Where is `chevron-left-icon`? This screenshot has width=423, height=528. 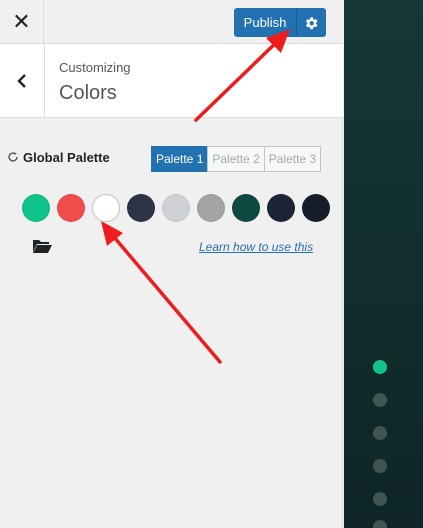
chevron-left-icon is located at coordinates (21, 81).